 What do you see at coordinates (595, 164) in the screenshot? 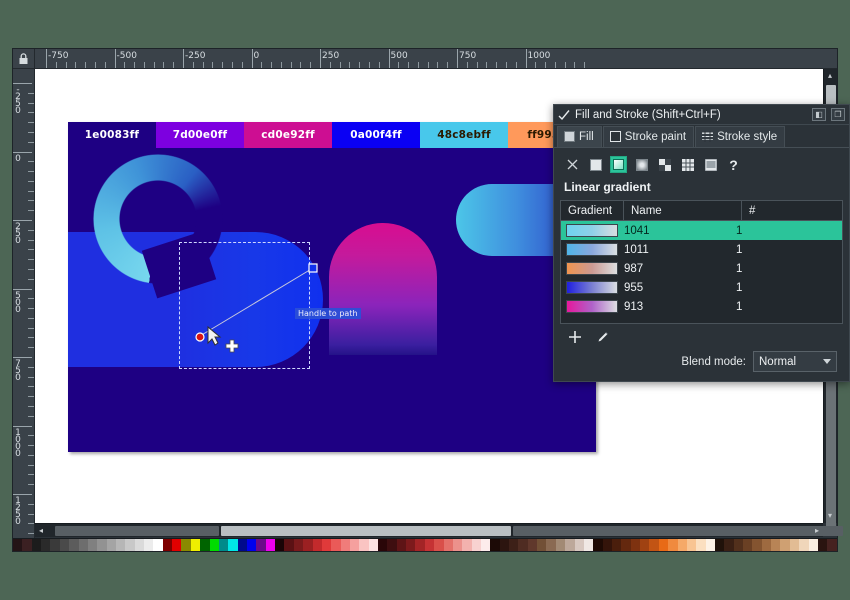
I see `flat-color-button` at bounding box center [595, 164].